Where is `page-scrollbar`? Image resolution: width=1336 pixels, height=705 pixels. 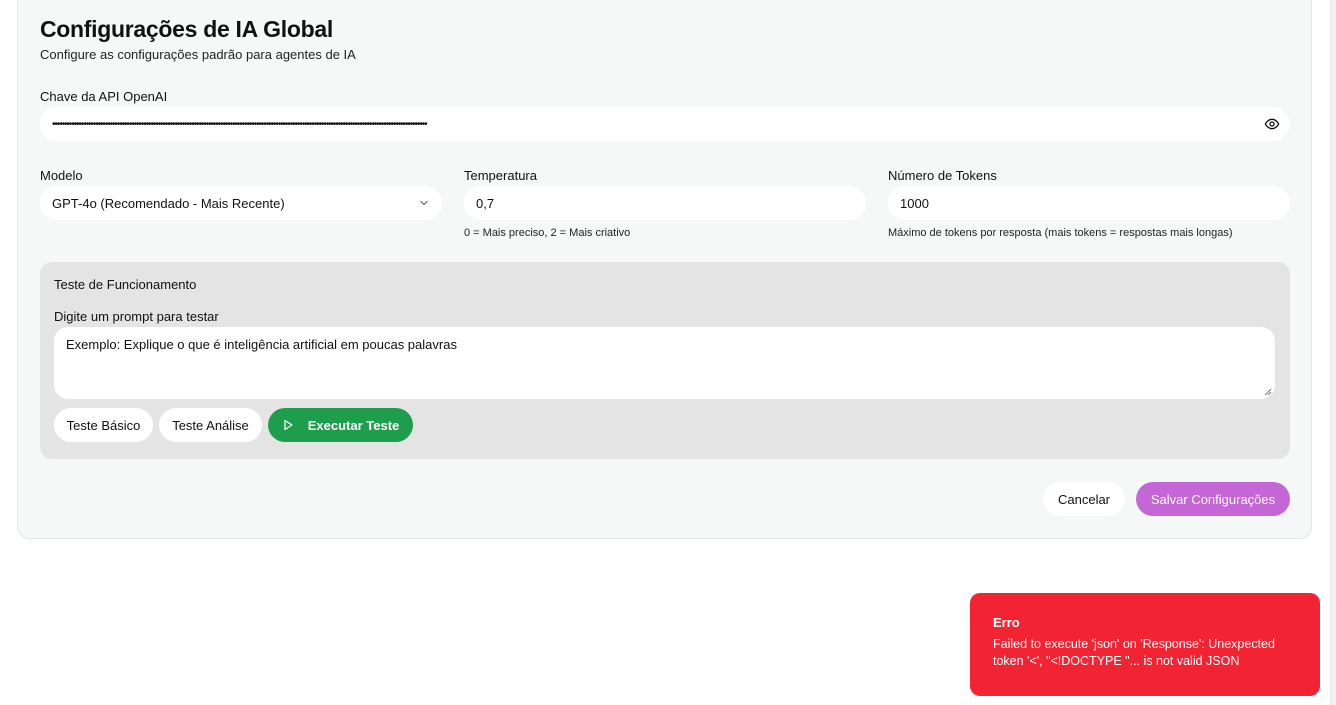 page-scrollbar is located at coordinates (1333, 352).